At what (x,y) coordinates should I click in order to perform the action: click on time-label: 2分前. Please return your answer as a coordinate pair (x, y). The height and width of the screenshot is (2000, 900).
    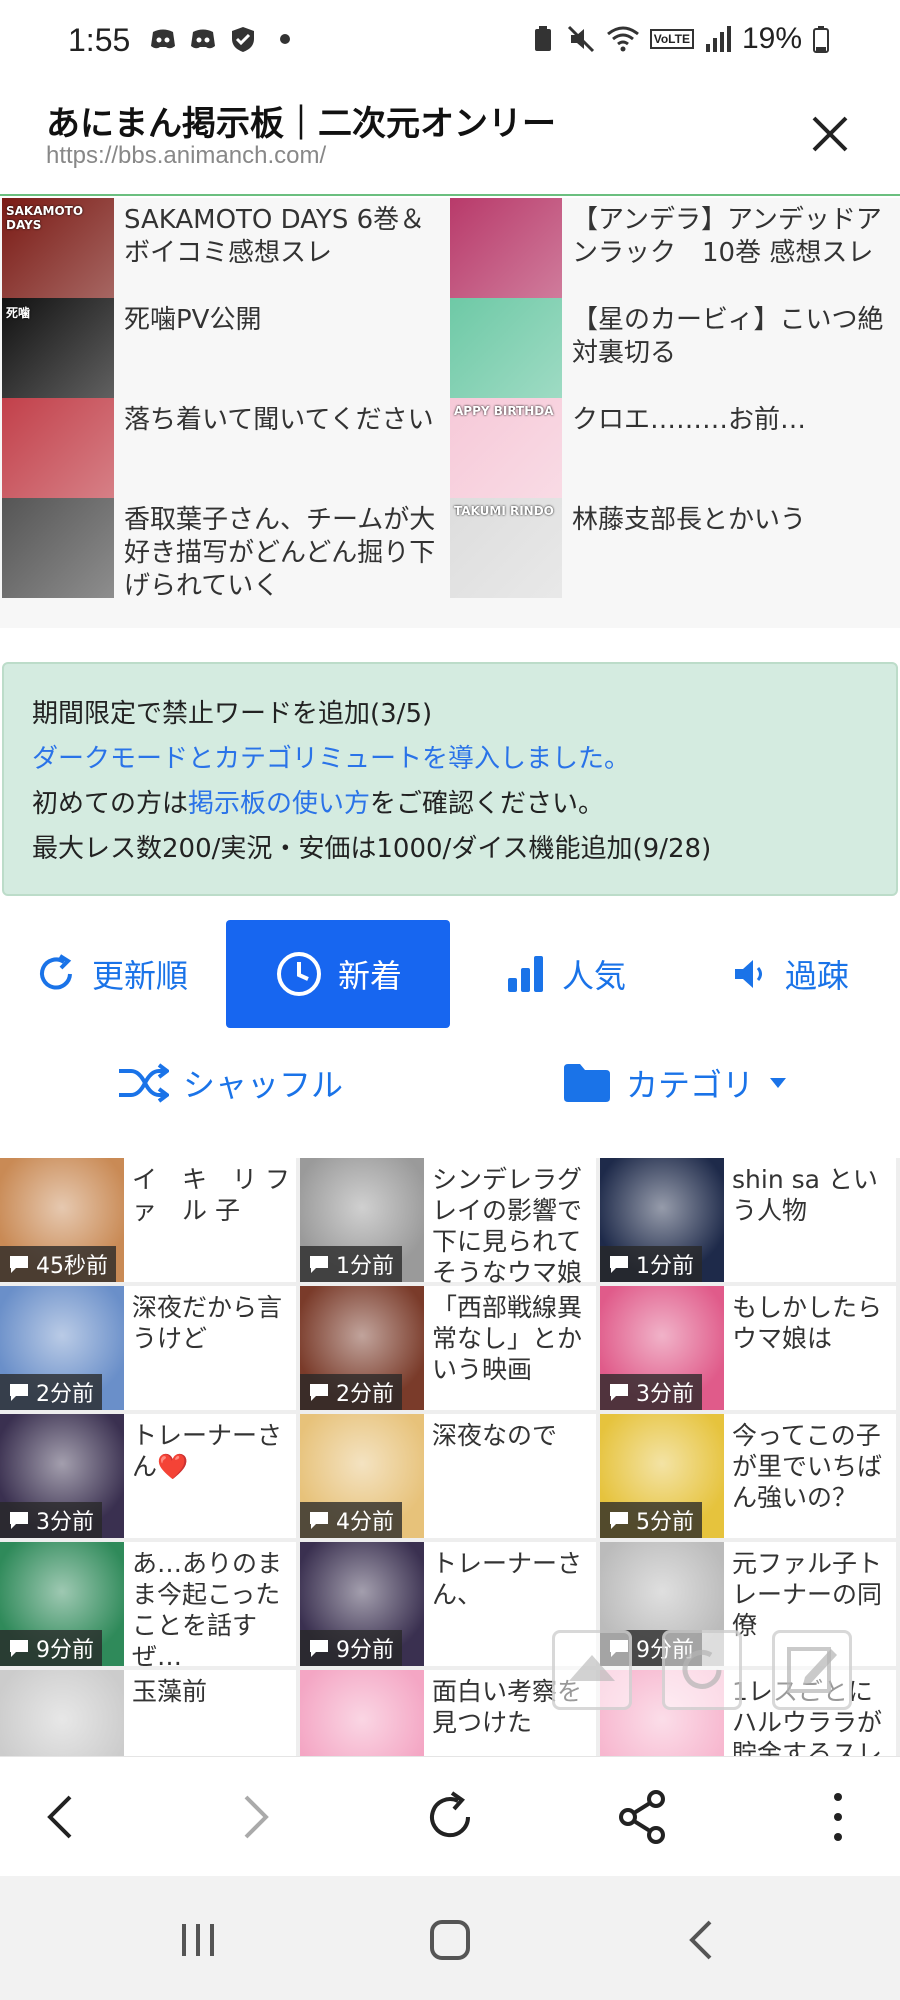
    Looking at the image, I should click on (365, 1394).